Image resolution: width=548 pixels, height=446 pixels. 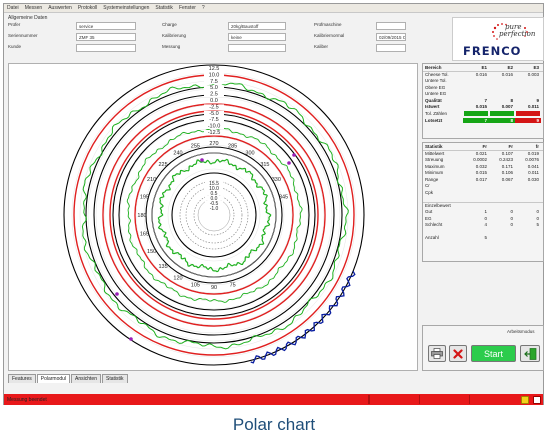 What do you see at coordinates (144, 197) in the screenshot?
I see `angle-label: 195` at bounding box center [144, 197].